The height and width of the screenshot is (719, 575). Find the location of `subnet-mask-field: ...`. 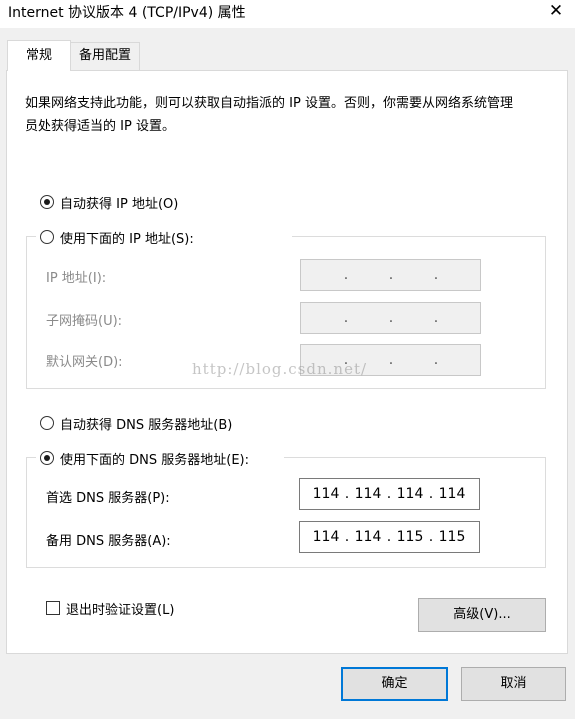

subnet-mask-field: ... is located at coordinates (390, 318).